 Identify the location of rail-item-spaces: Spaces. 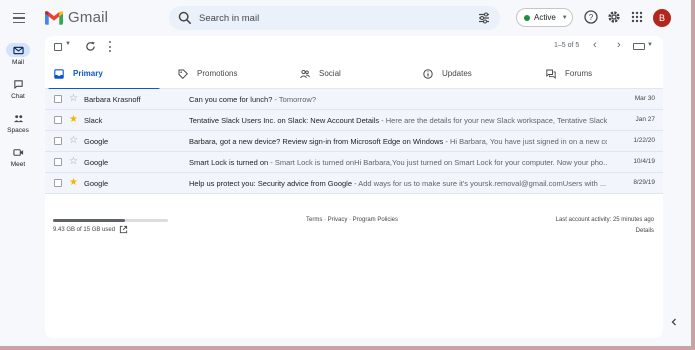
(18, 122).